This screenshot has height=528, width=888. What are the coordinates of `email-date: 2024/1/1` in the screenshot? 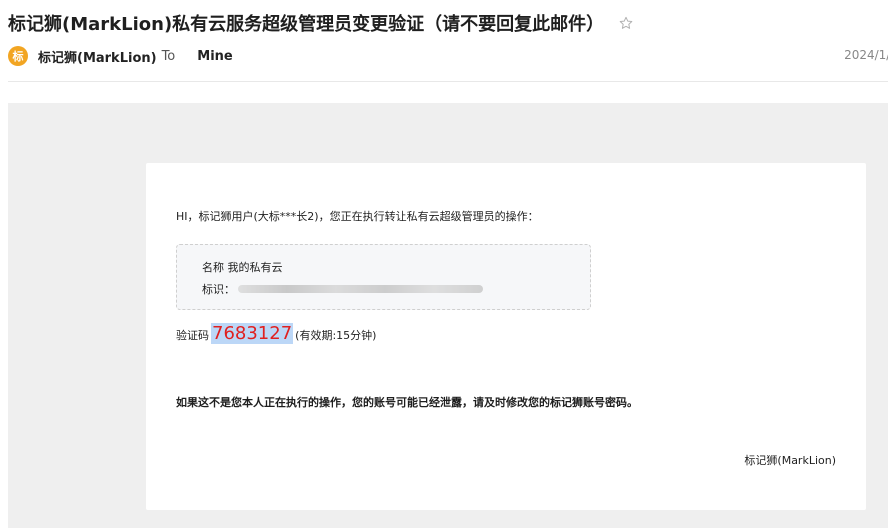 It's located at (866, 55).